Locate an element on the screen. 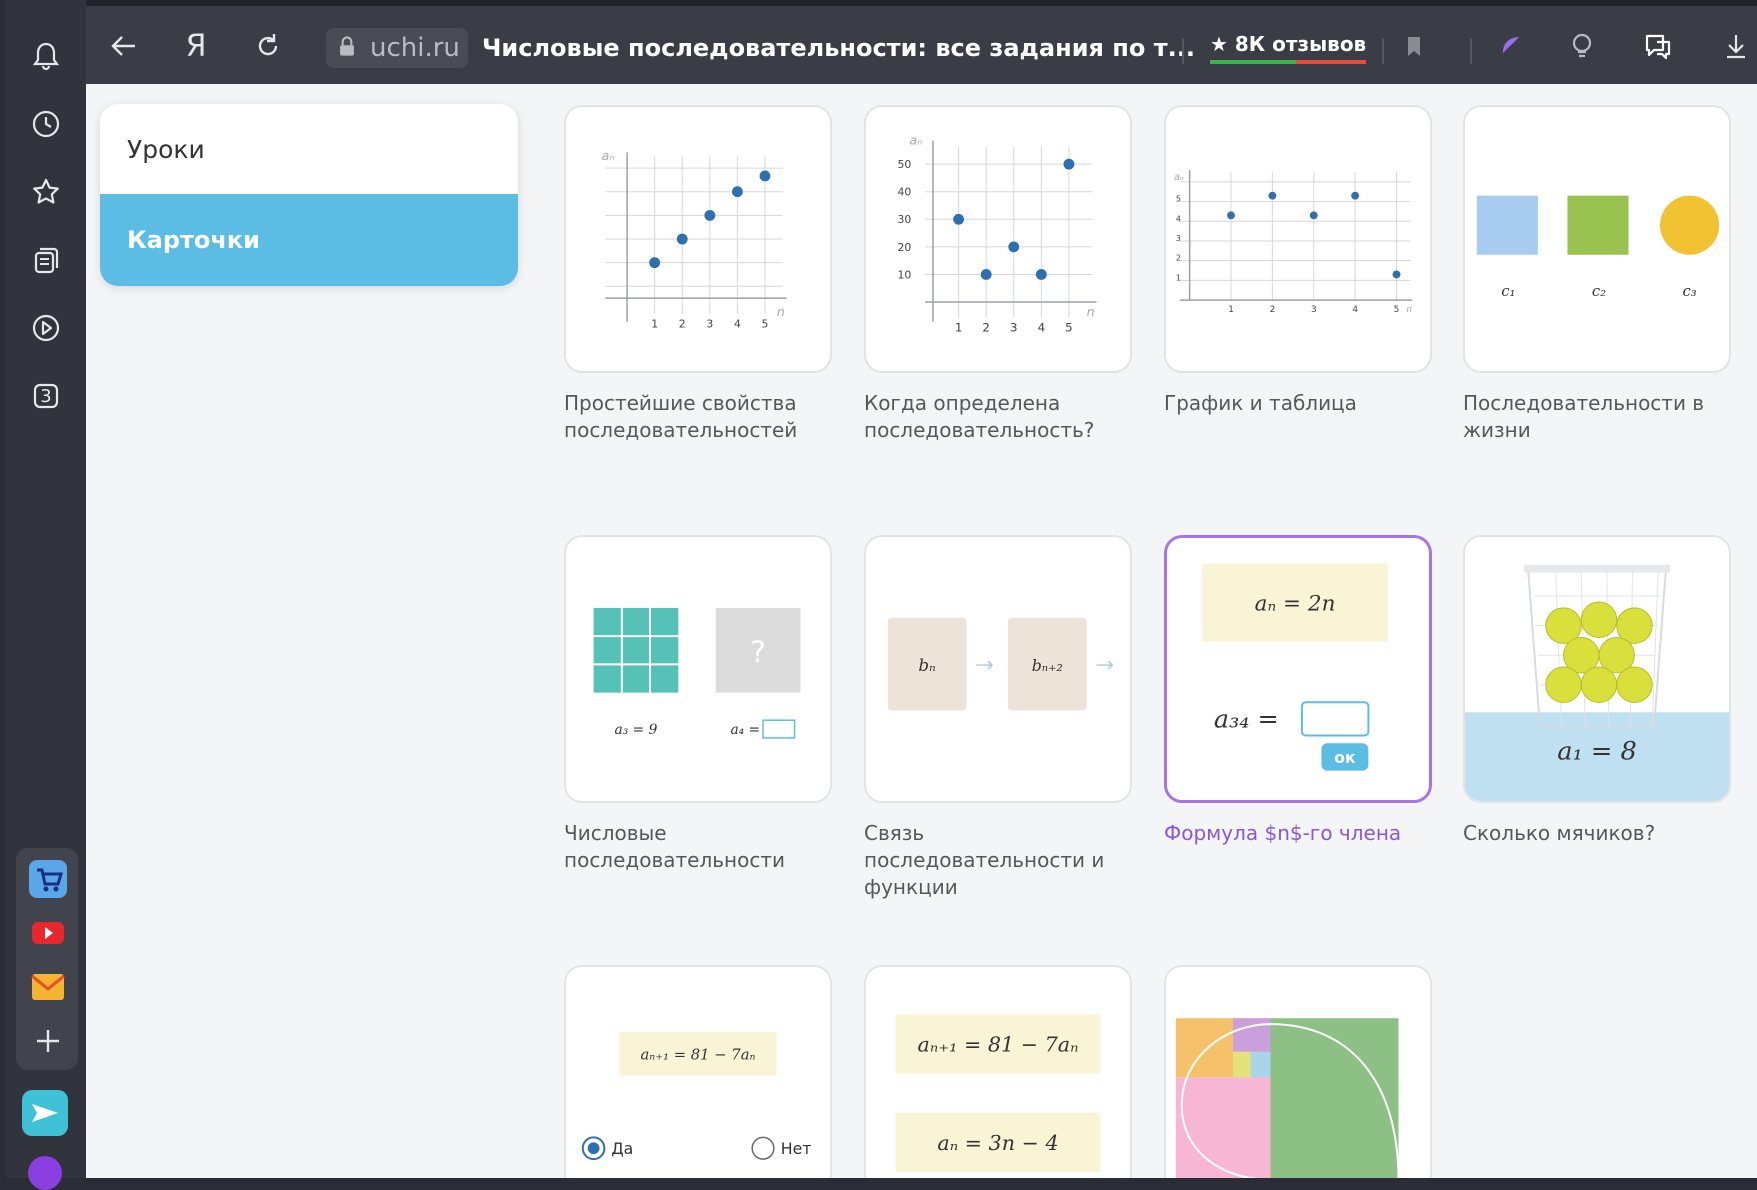 The image size is (1757, 1190). y-tick: 20 is located at coordinates (905, 247).